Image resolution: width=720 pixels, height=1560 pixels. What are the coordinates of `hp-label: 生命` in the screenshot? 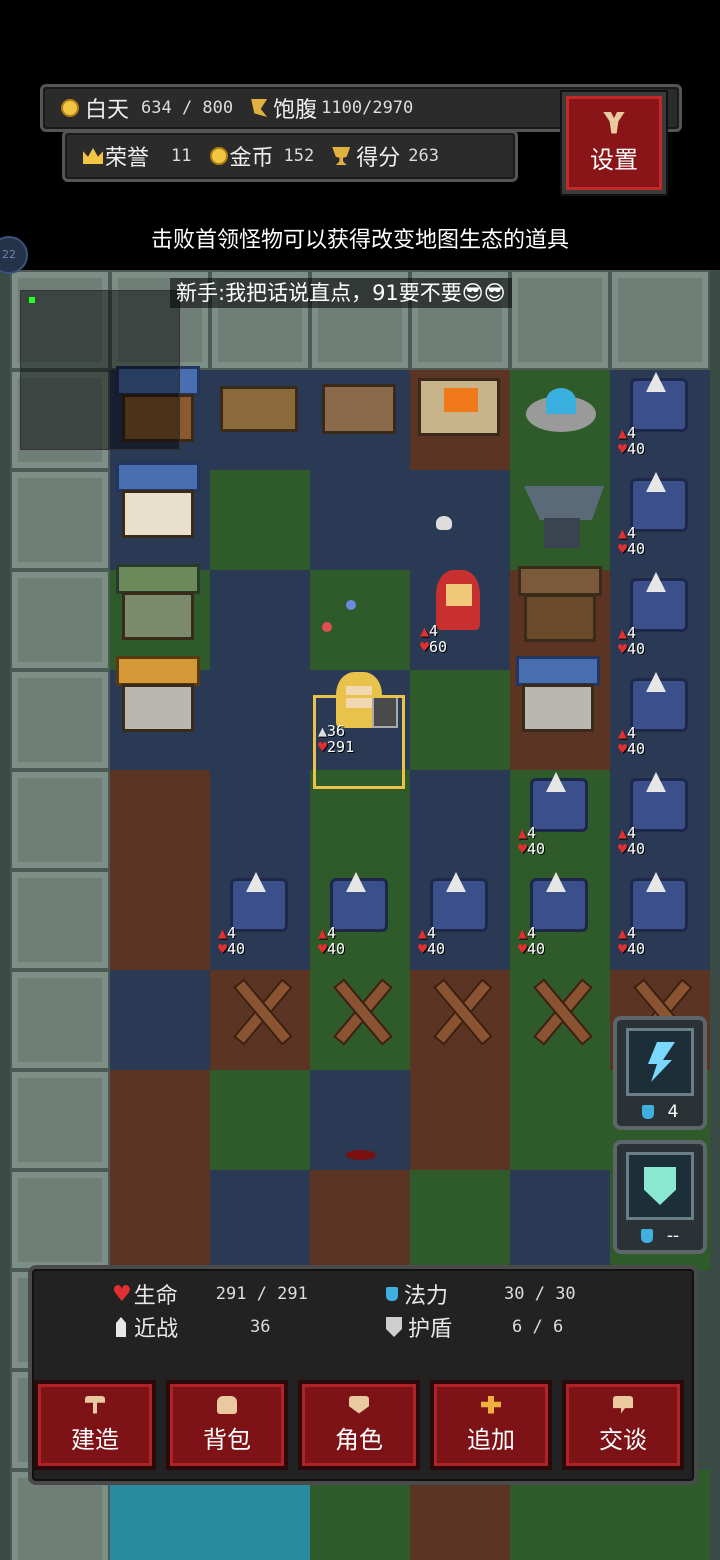 It's located at (155, 1296).